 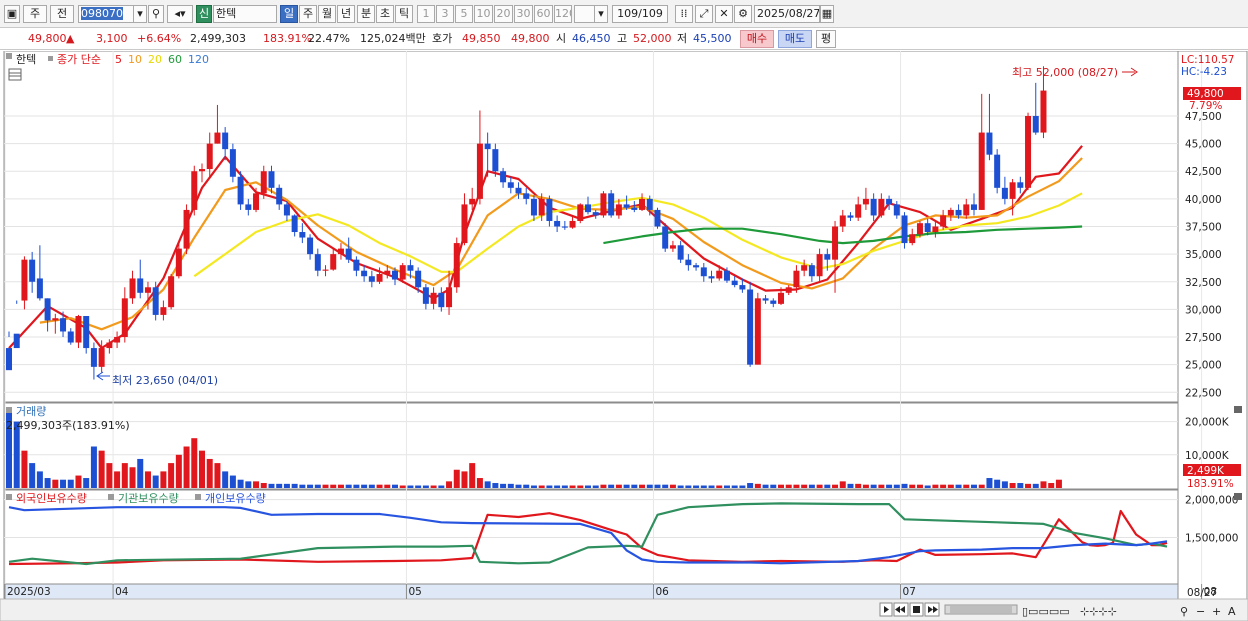 What do you see at coordinates (1046, 611) in the screenshot?
I see `layout-icon: ▯▭▭▭▭` at bounding box center [1046, 611].